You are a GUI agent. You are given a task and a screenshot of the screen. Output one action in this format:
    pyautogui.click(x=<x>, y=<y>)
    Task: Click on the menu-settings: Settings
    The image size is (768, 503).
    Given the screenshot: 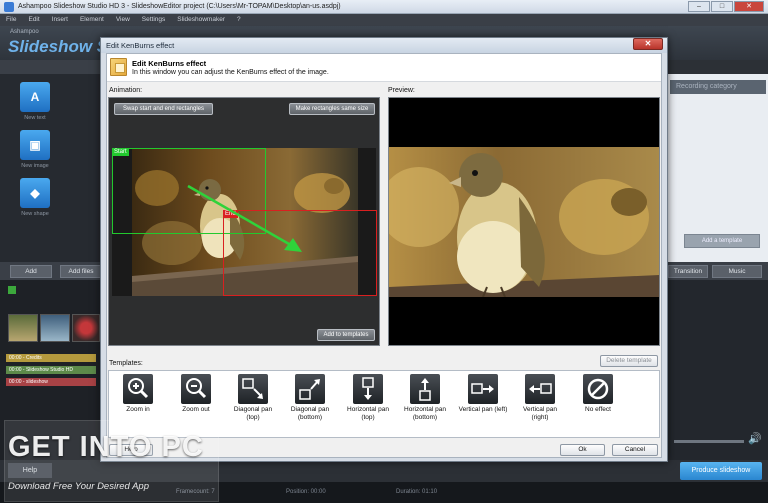 What is the action you would take?
    pyautogui.click(x=154, y=20)
    